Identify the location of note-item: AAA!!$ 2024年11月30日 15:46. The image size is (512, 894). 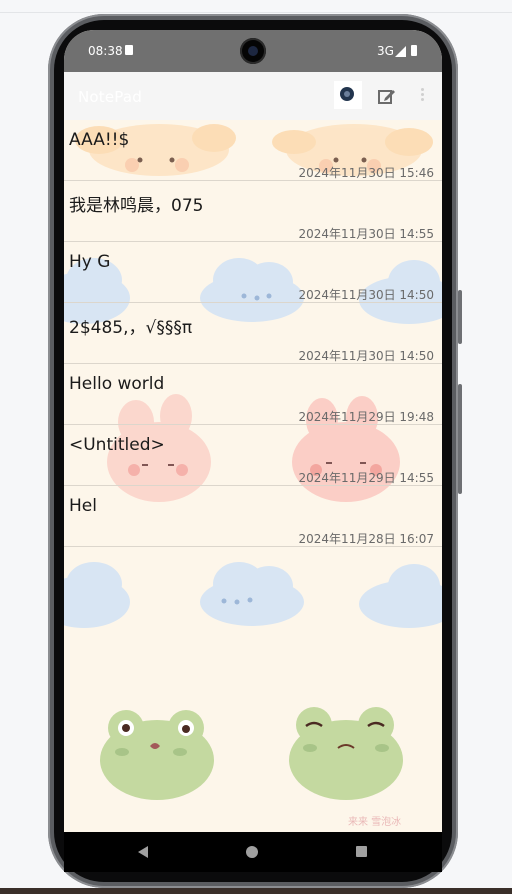
(253, 150).